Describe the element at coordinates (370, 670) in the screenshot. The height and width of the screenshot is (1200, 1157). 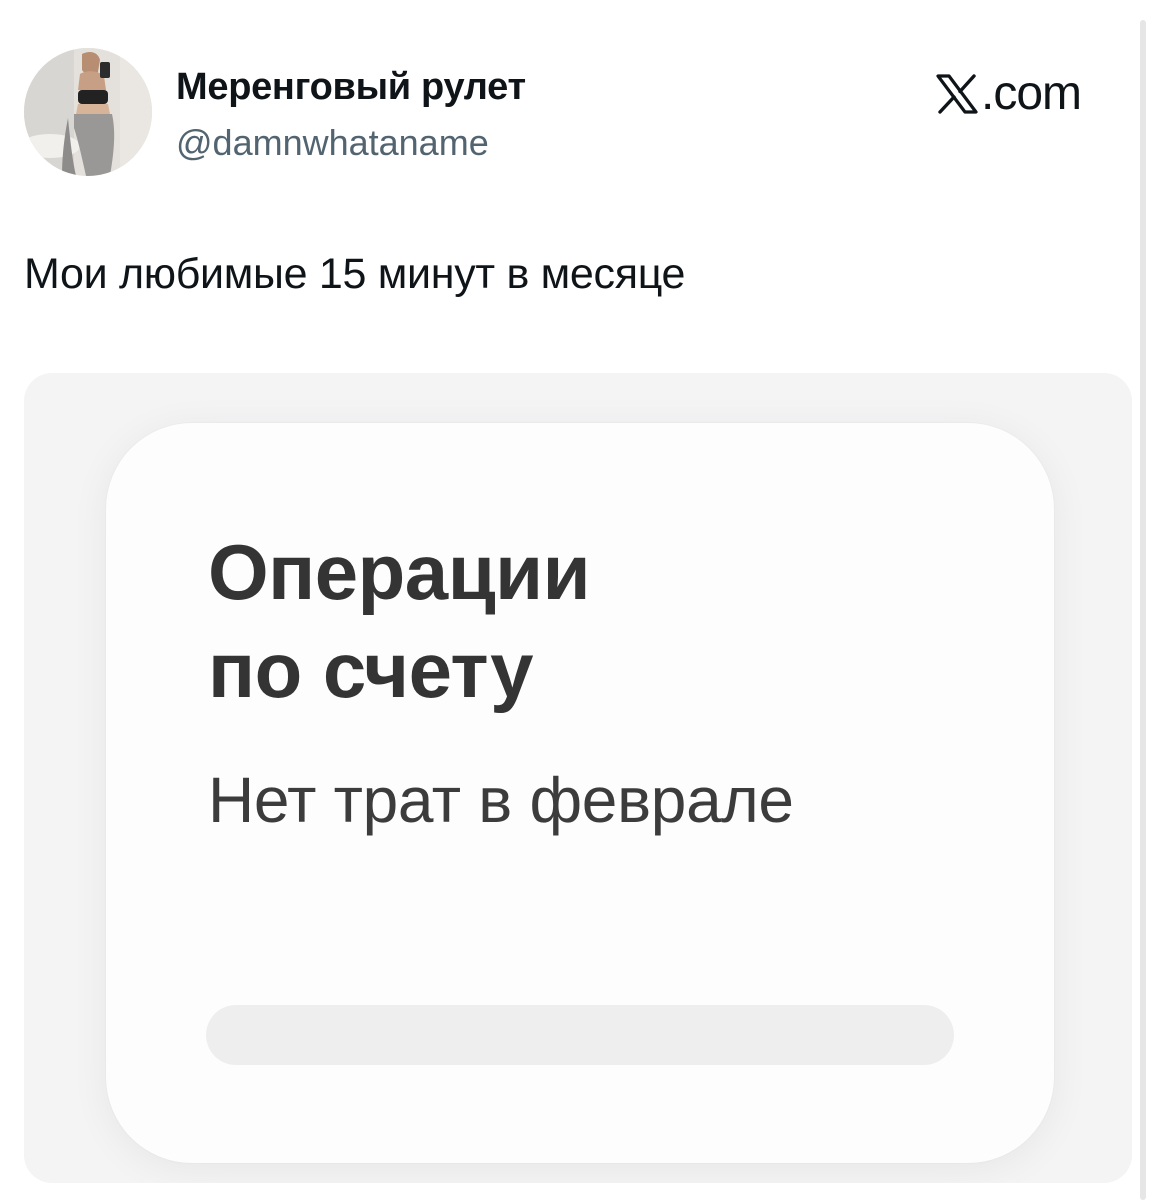
I see `card-title-line2: по счету` at that location.